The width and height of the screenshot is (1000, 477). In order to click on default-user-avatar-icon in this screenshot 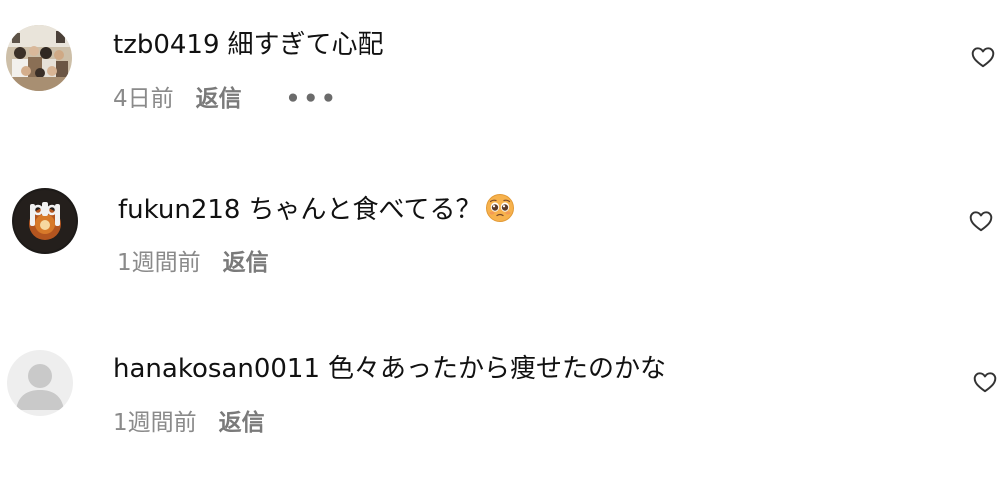, I will do `click(40, 383)`.